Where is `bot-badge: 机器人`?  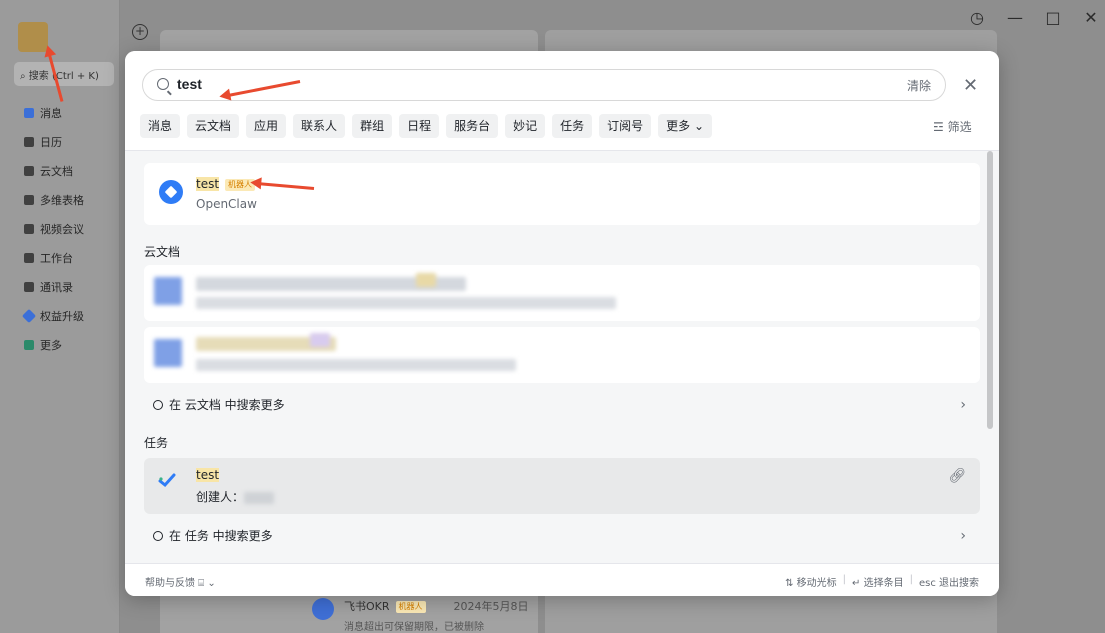 bot-badge: 机器人 is located at coordinates (410, 607).